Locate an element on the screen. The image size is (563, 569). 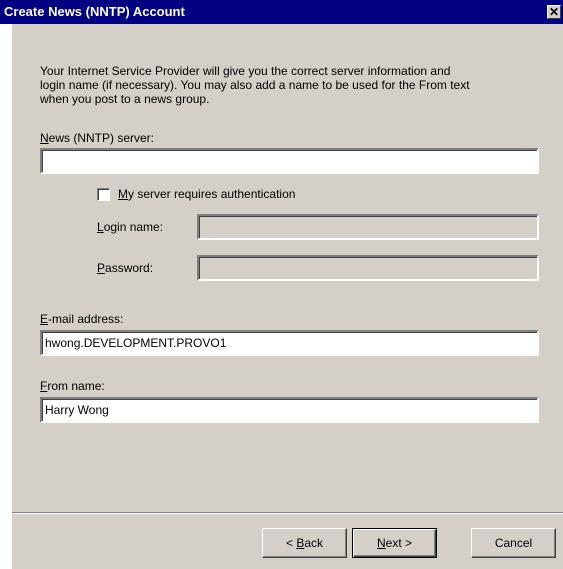
next-button: Next > is located at coordinates (394, 543).